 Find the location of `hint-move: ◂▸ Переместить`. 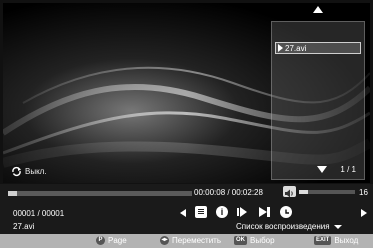

hint-move: ◂▸ Переместить is located at coordinates (190, 240).